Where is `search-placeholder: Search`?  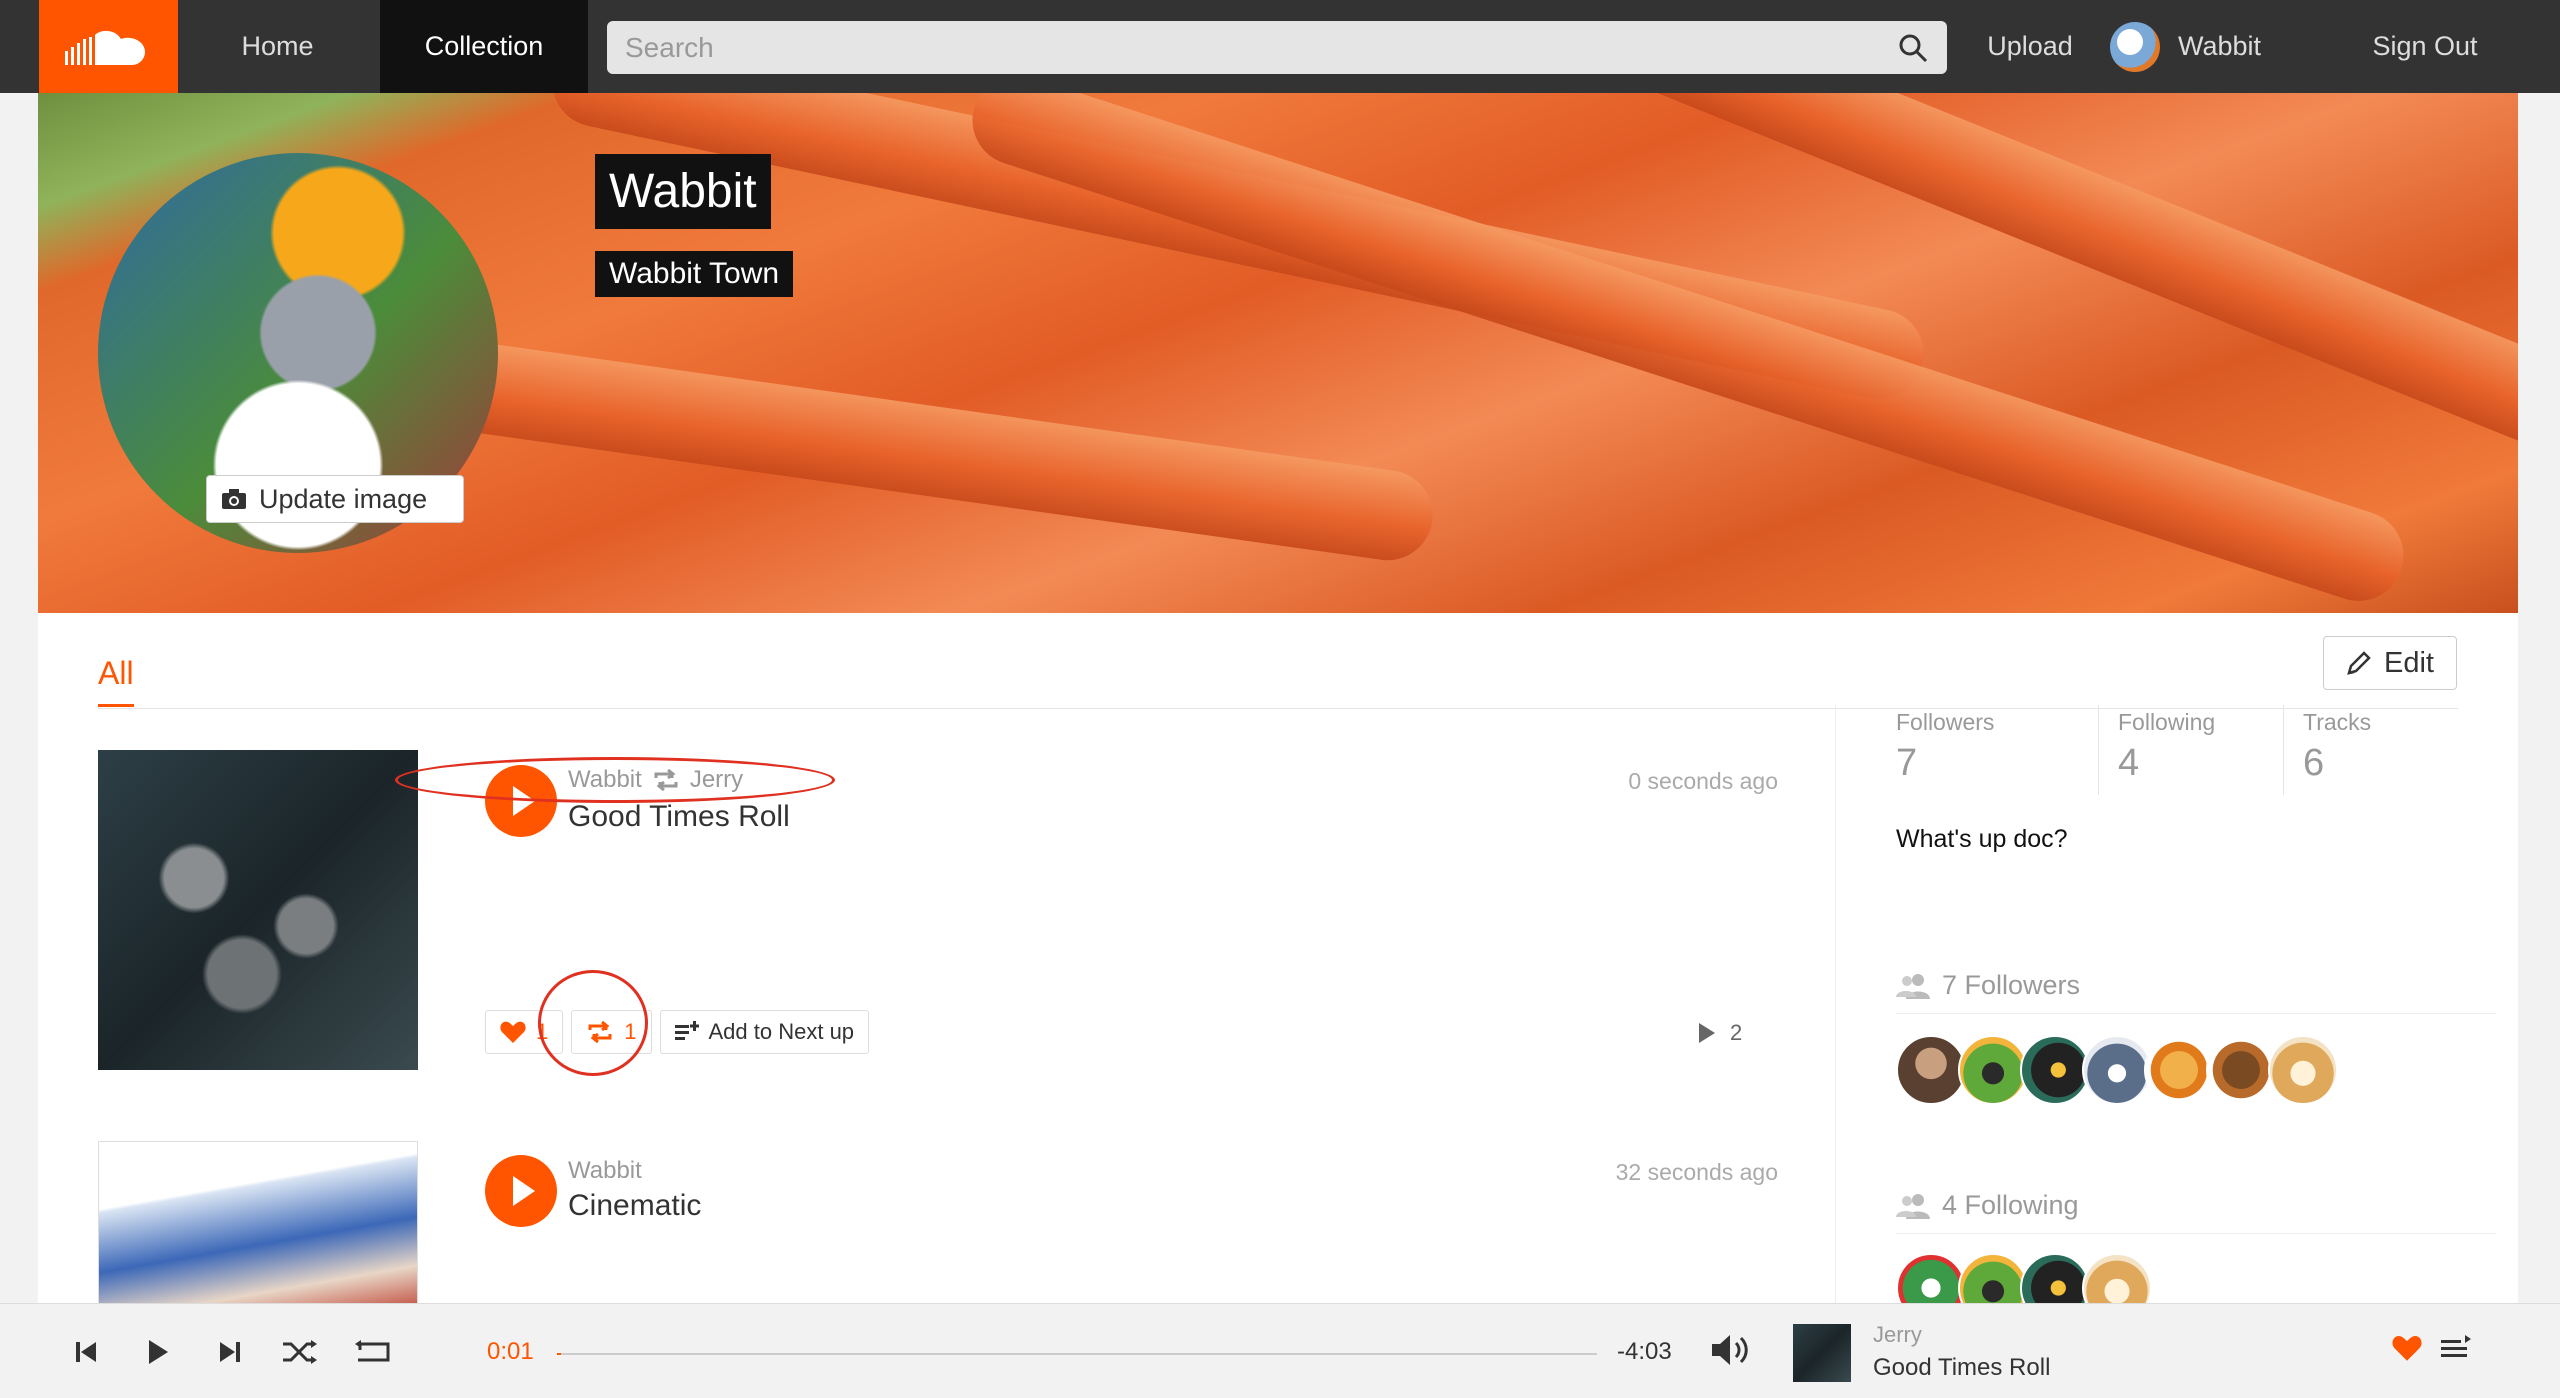
search-placeholder: Search is located at coordinates (669, 47).